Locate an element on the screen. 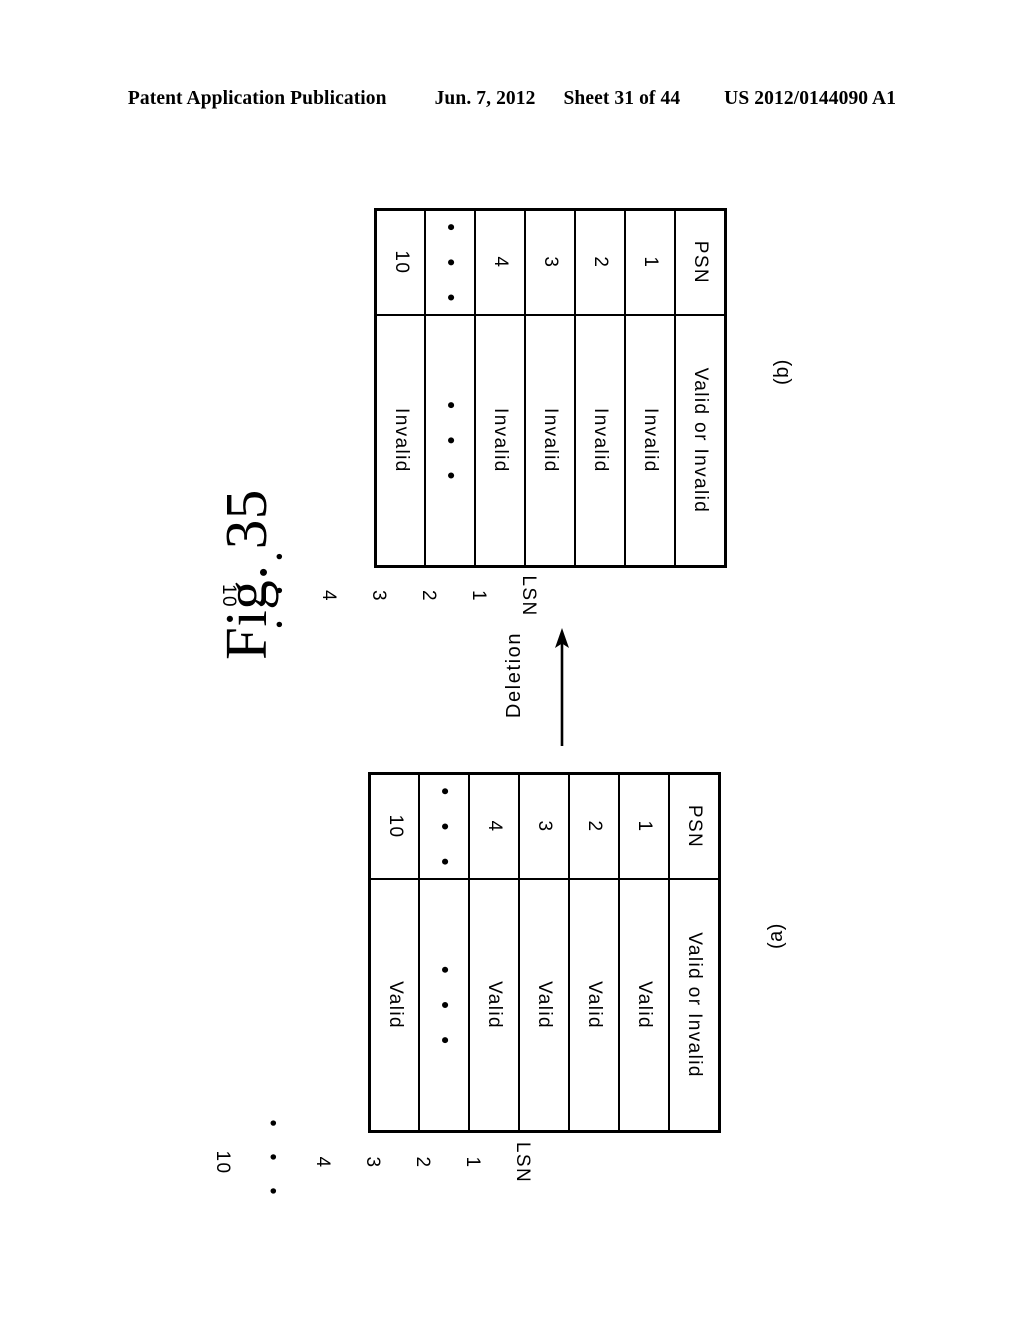 The height and width of the screenshot is (1343, 1024). table-row: 2 Valid is located at coordinates (594, 952).